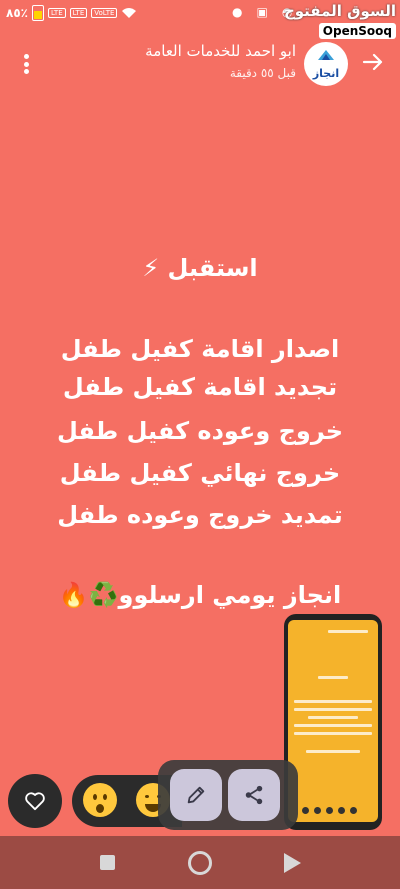 The image size is (400, 889). I want to click on battery-percentage: ٨٥٪, so click(17, 13).